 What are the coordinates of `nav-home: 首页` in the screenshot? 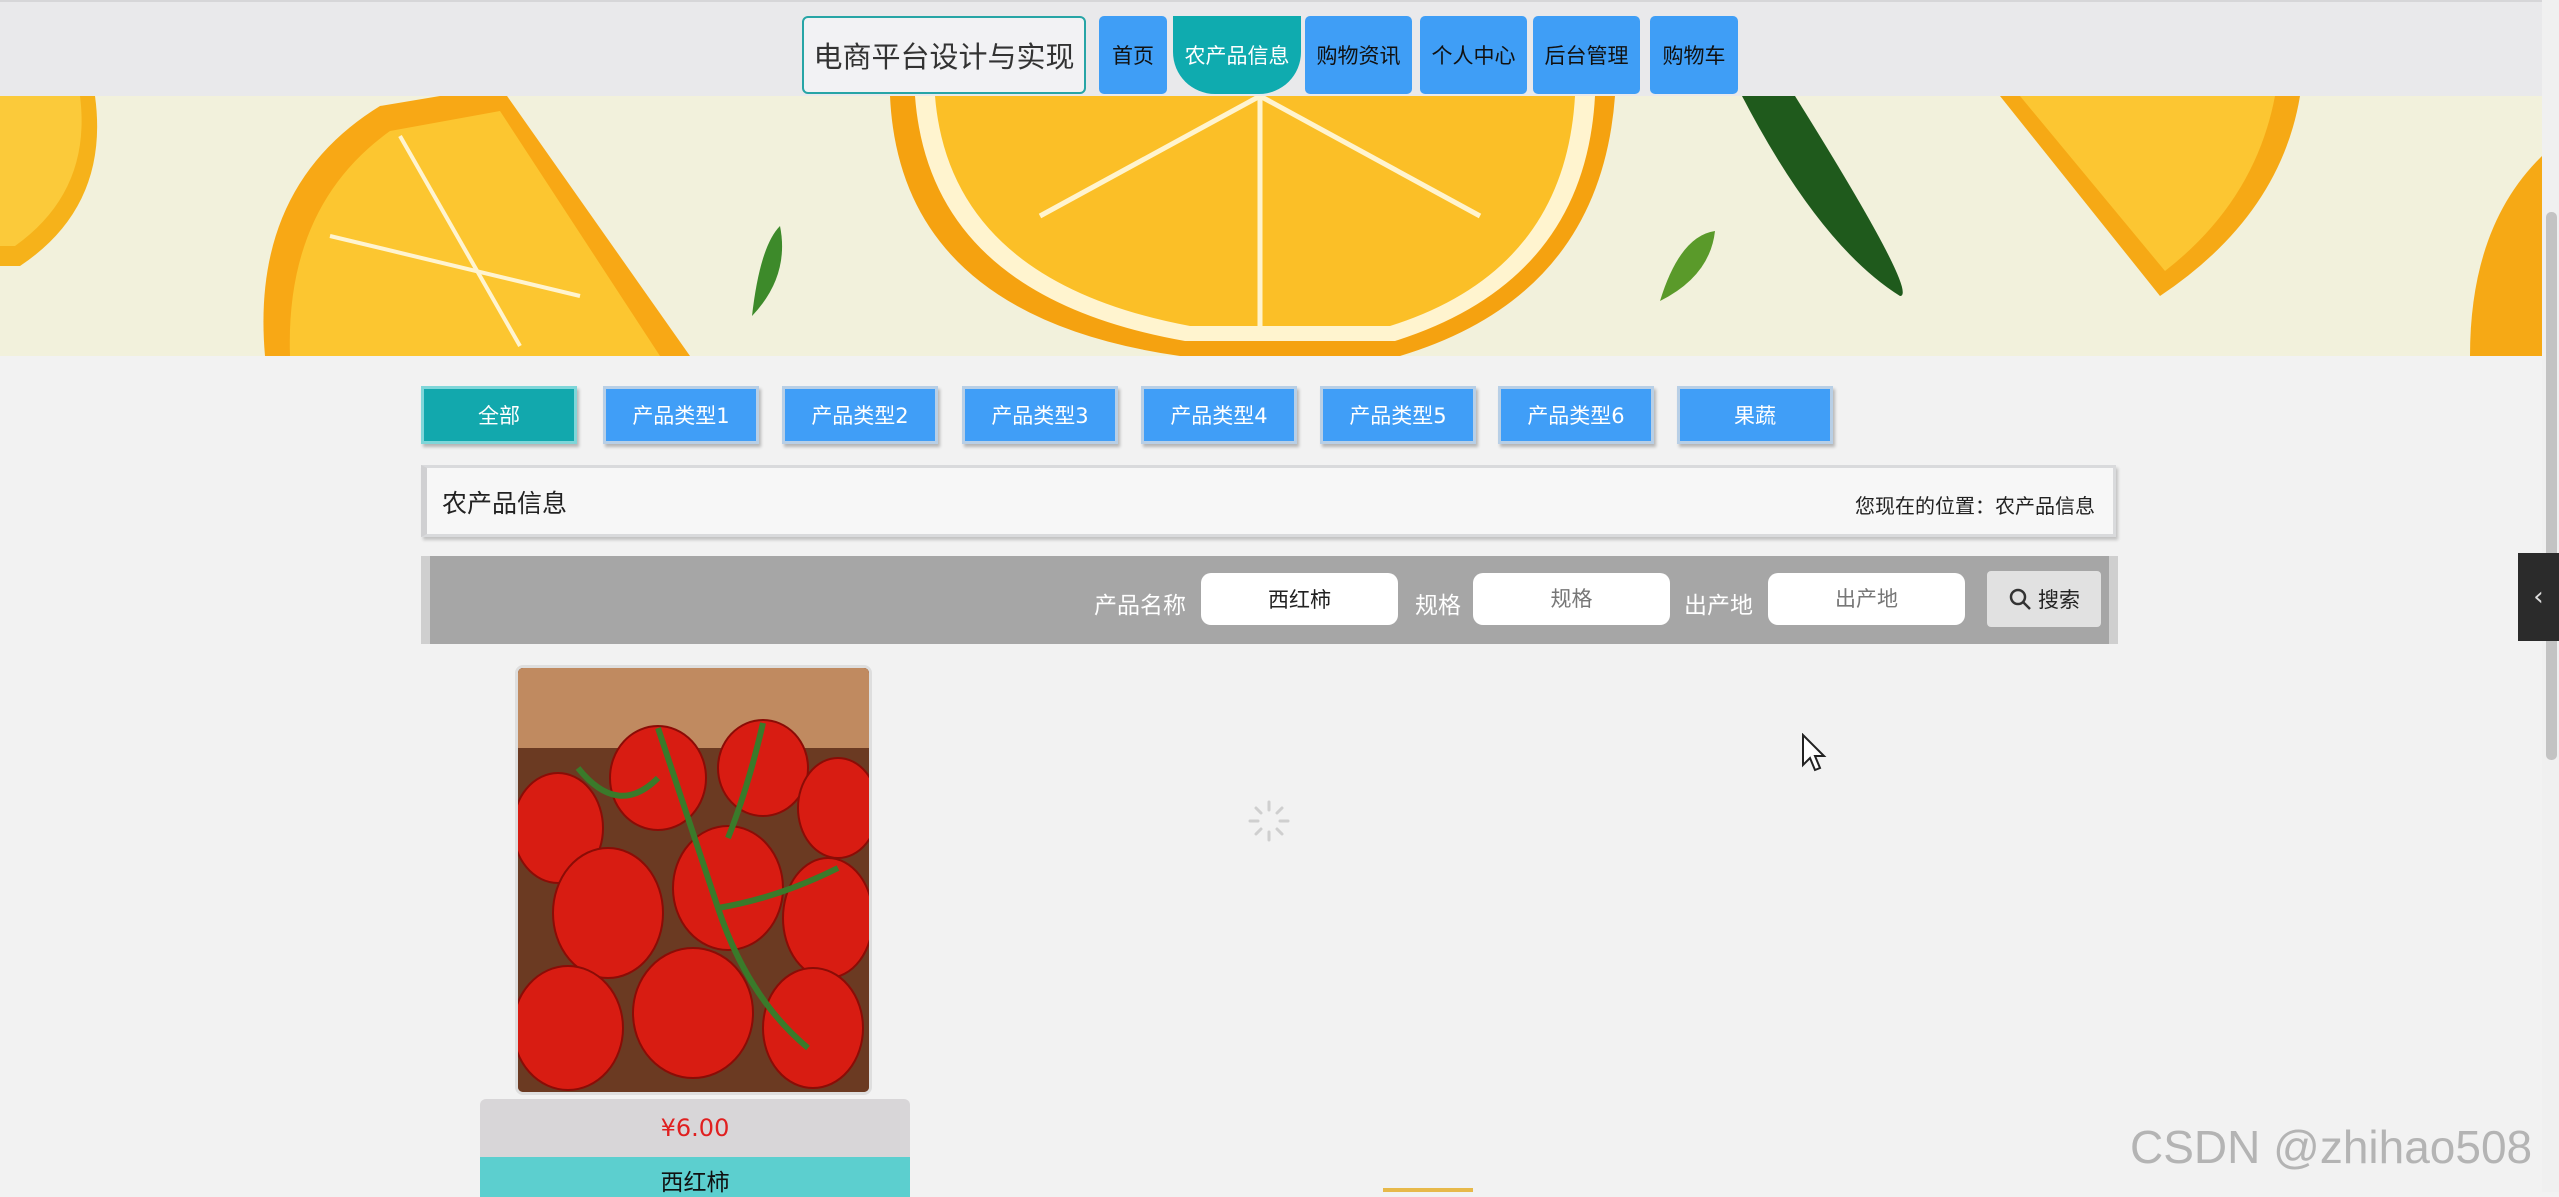 It's located at (1133, 55).